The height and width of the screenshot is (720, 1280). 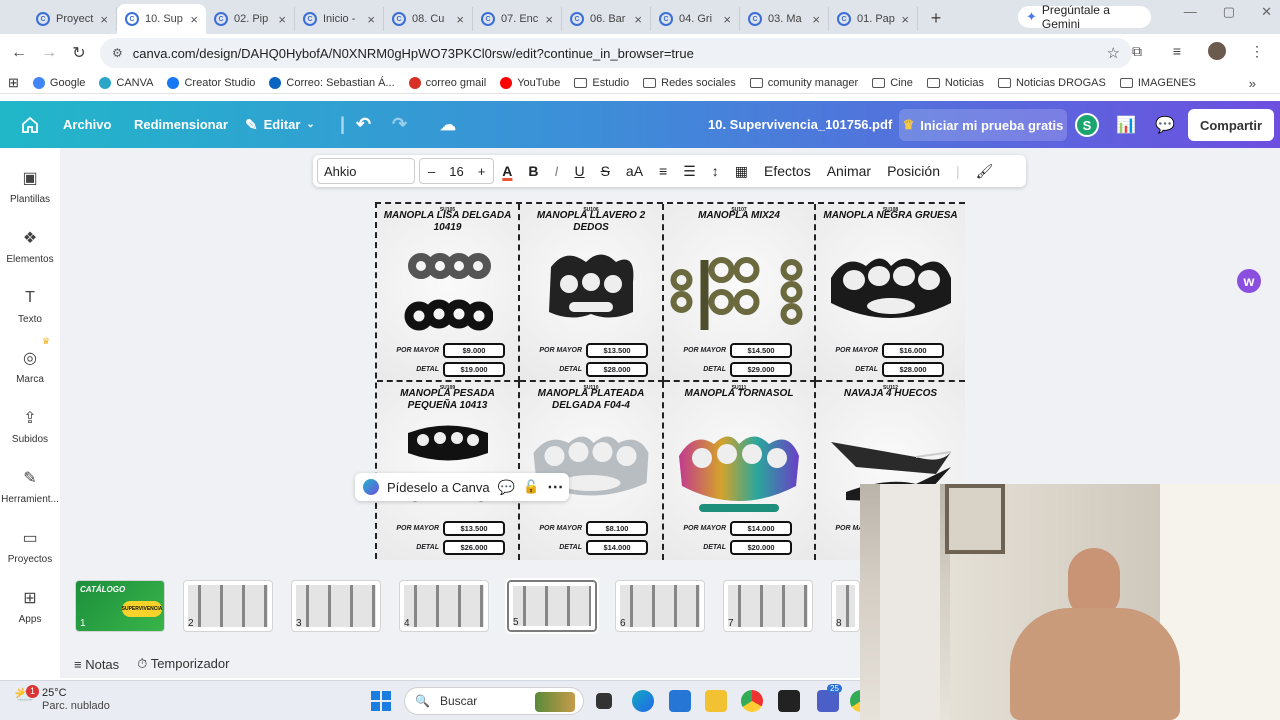 What do you see at coordinates (517, 19) in the screenshot?
I see `browser-tab: C 07. Enc ×` at bounding box center [517, 19].